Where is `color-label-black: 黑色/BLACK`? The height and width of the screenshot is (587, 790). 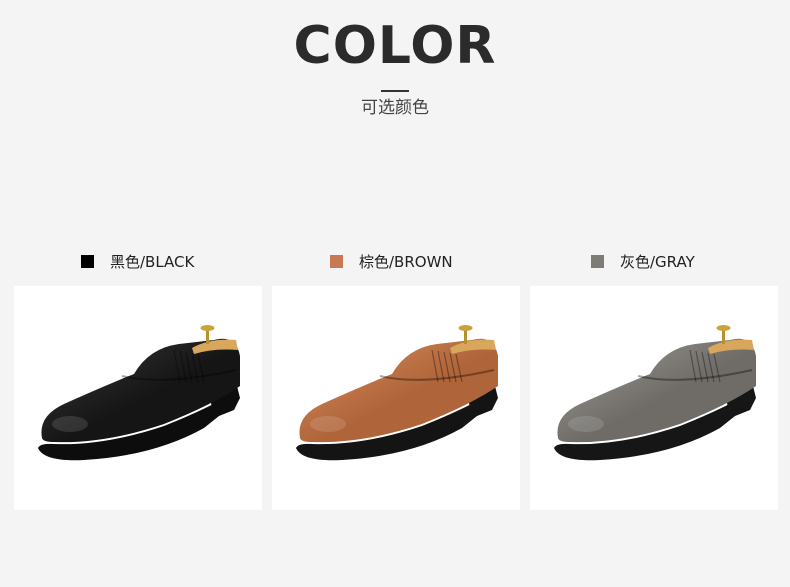 color-label-black: 黑色/BLACK is located at coordinates (152, 261).